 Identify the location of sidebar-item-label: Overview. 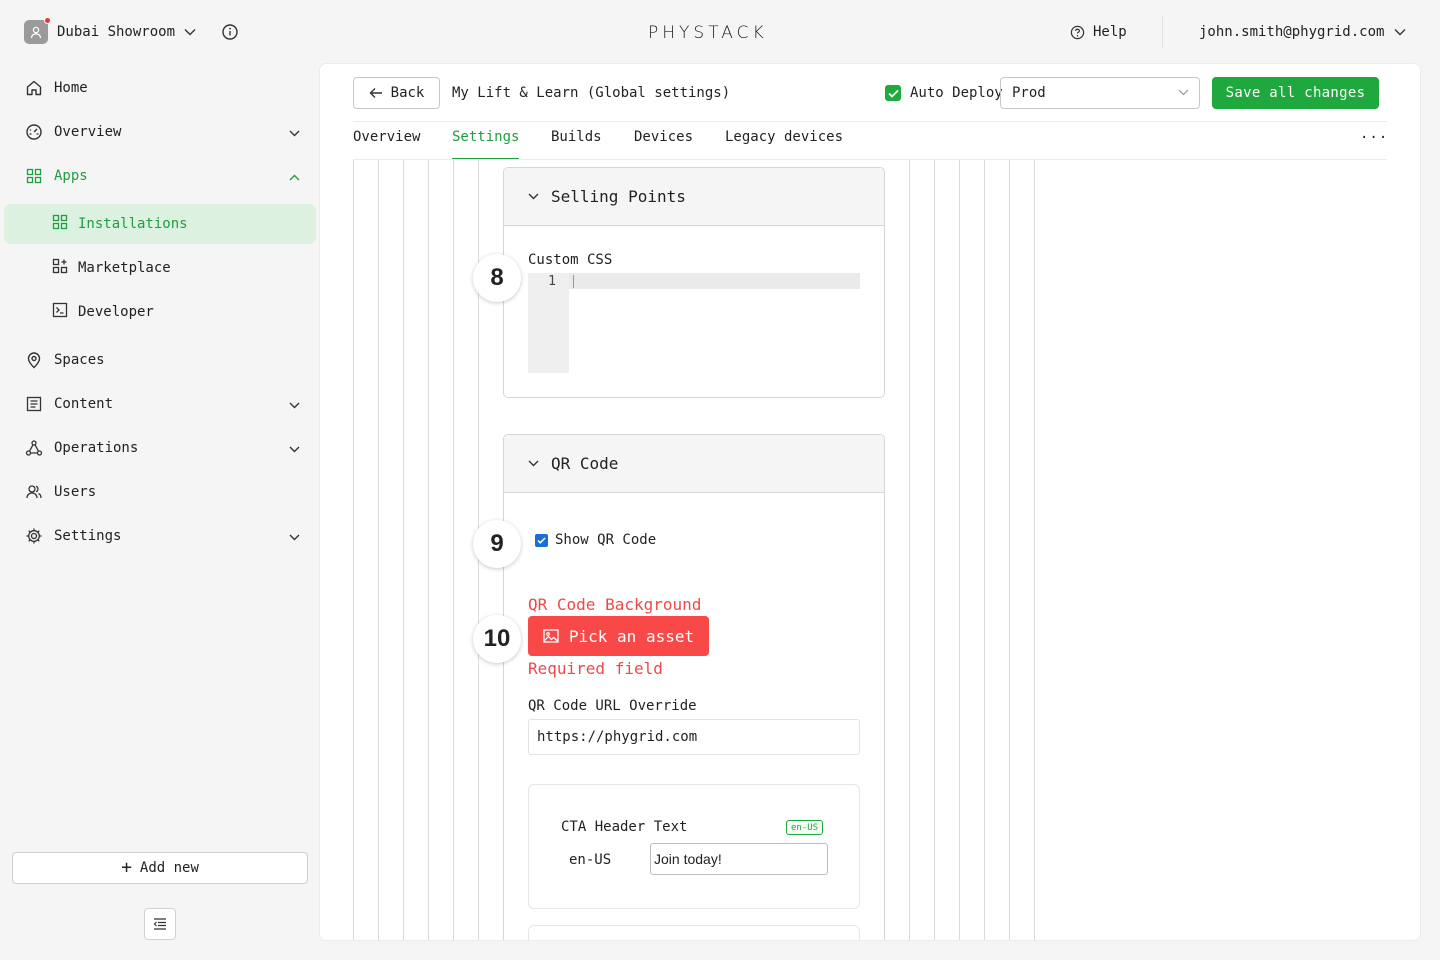
(88, 132).